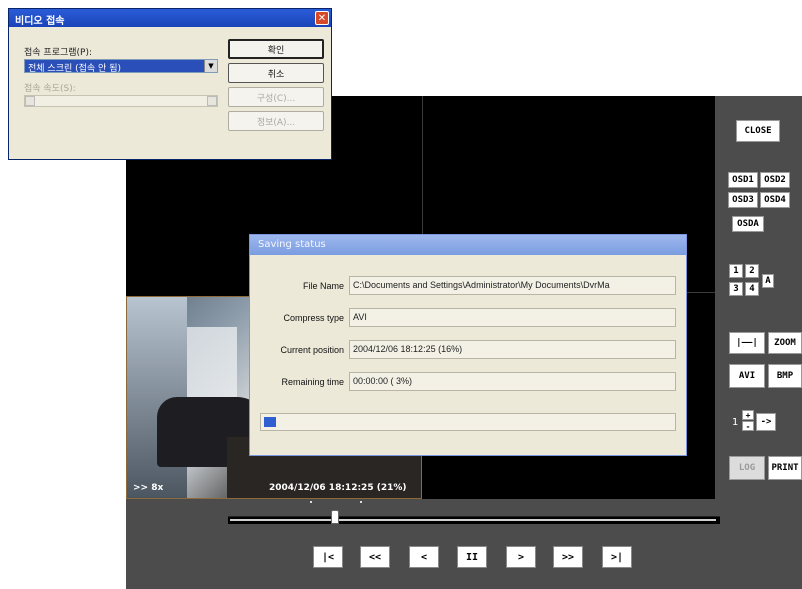  What do you see at coordinates (758, 131) in the screenshot?
I see `close-button: CLOSE` at bounding box center [758, 131].